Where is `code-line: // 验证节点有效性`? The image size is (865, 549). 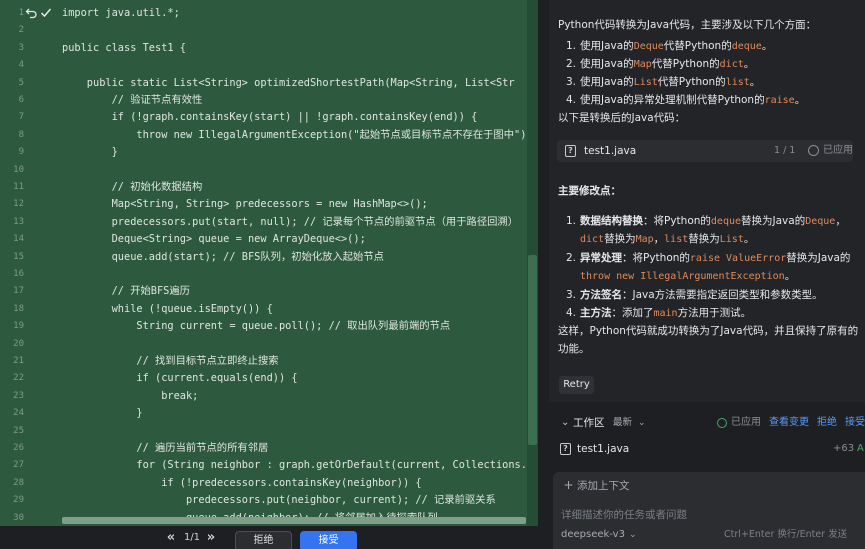 code-line: // 验证节点有效性 is located at coordinates (132, 100).